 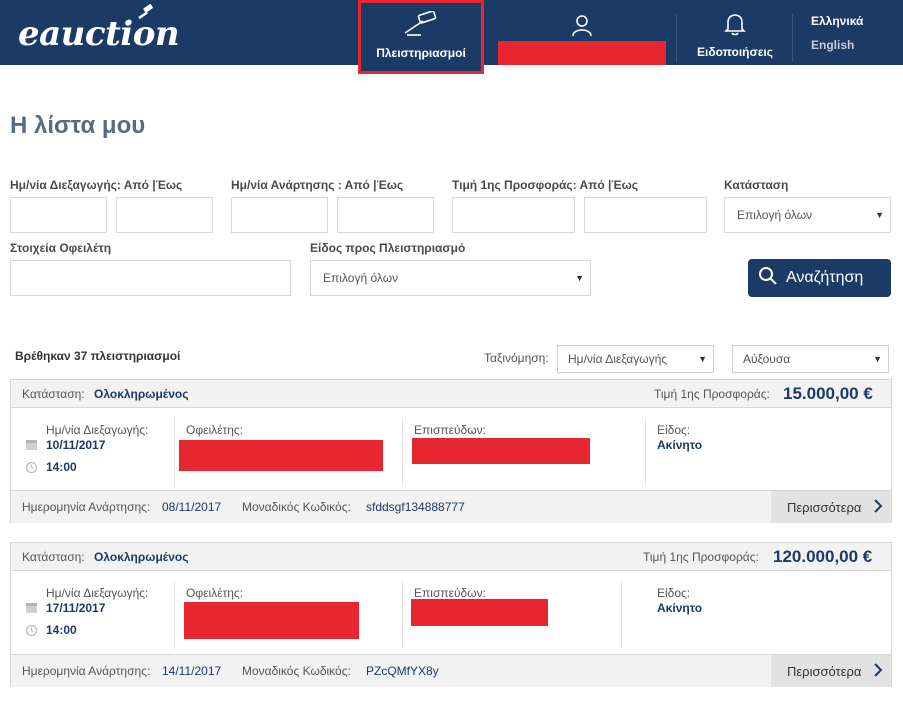 What do you see at coordinates (810, 359) in the screenshot?
I see `sort-order-select: Αύξουσα ▼` at bounding box center [810, 359].